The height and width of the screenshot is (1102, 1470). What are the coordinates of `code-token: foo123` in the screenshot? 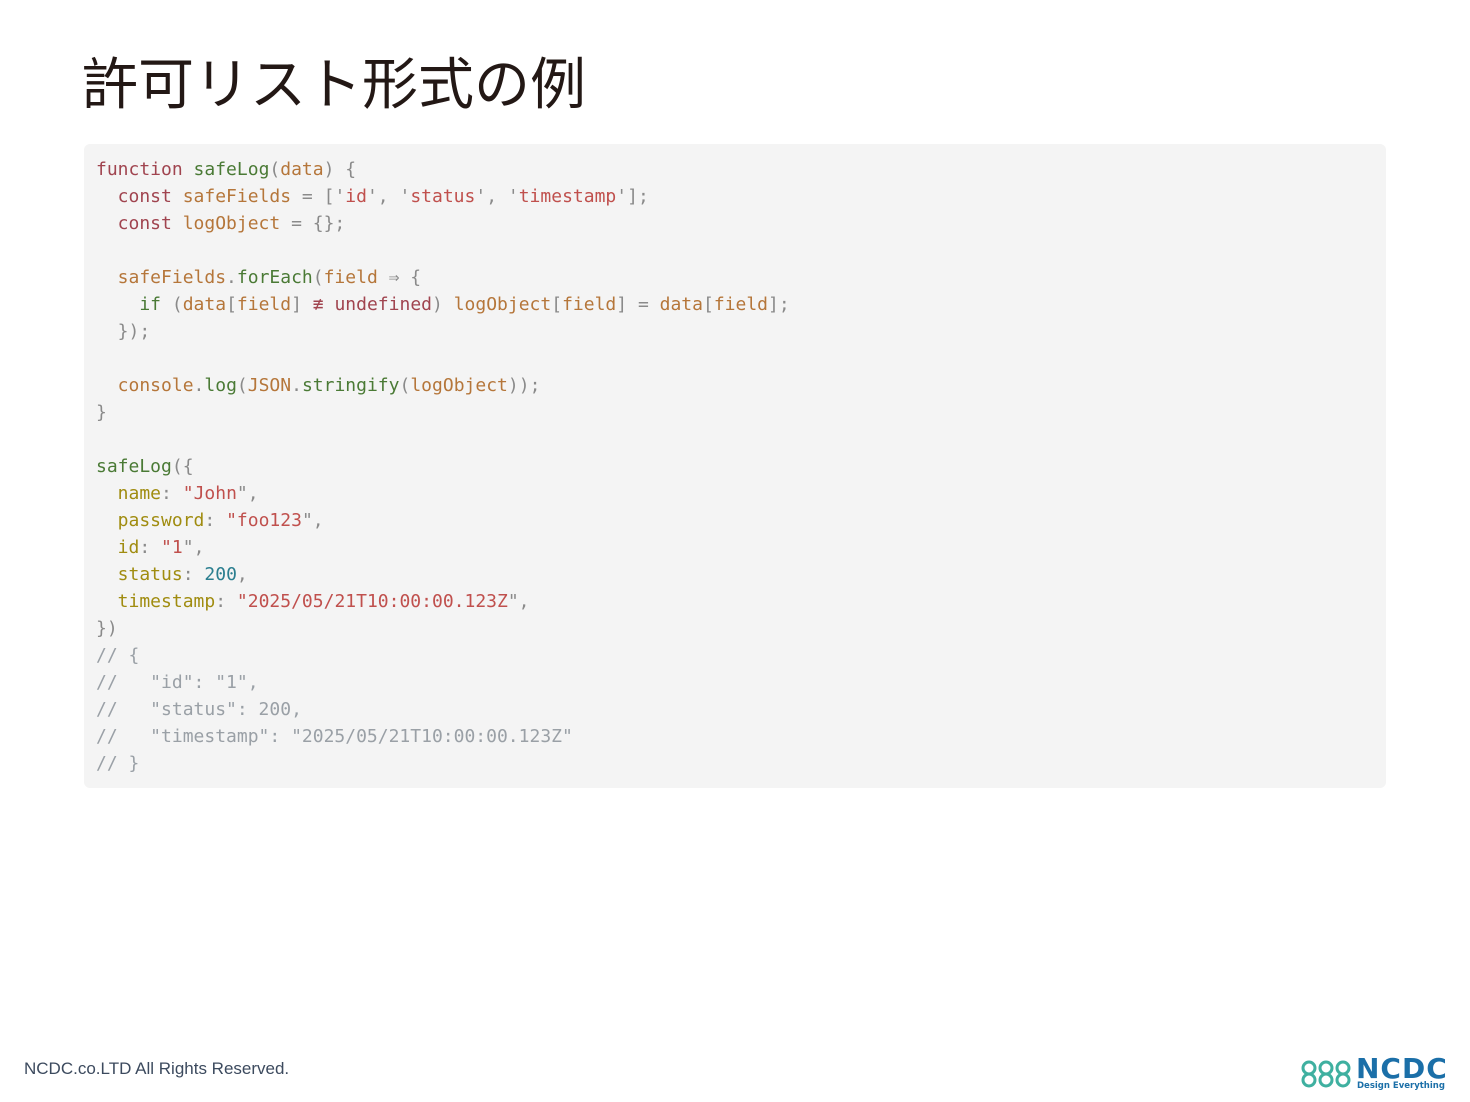 It's located at (269, 520).